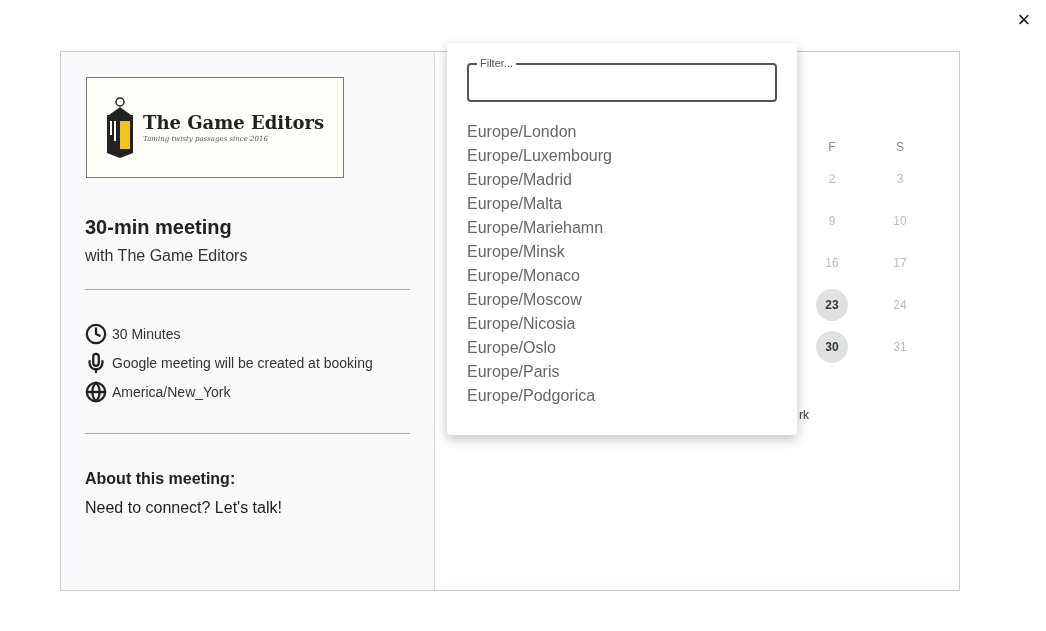 The width and height of the screenshot is (1046, 631). I want to click on calendar-day: 10, so click(900, 221).